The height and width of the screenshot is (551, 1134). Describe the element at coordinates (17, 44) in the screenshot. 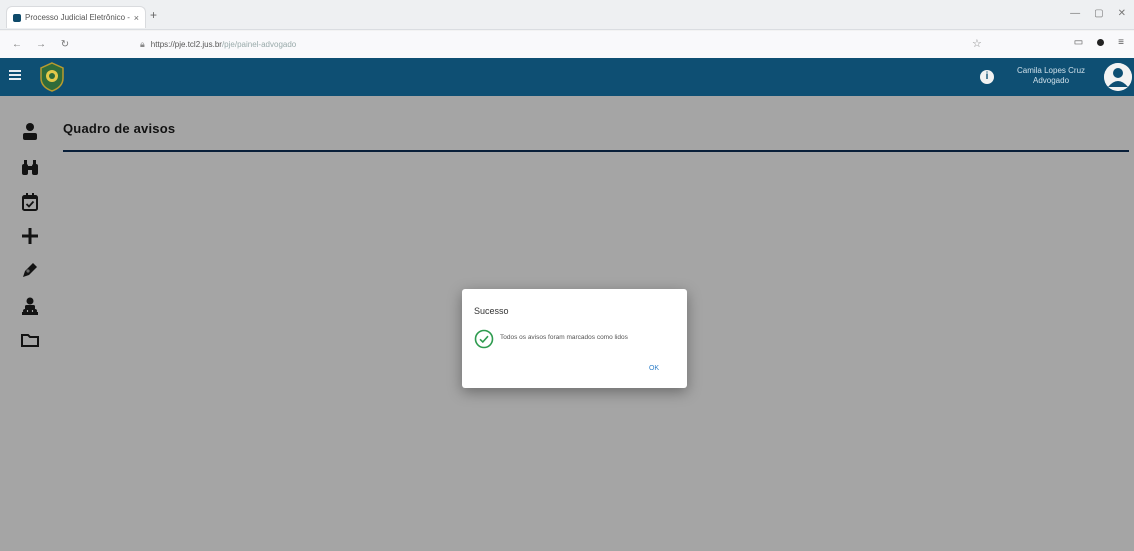

I see `back-button: ←` at that location.